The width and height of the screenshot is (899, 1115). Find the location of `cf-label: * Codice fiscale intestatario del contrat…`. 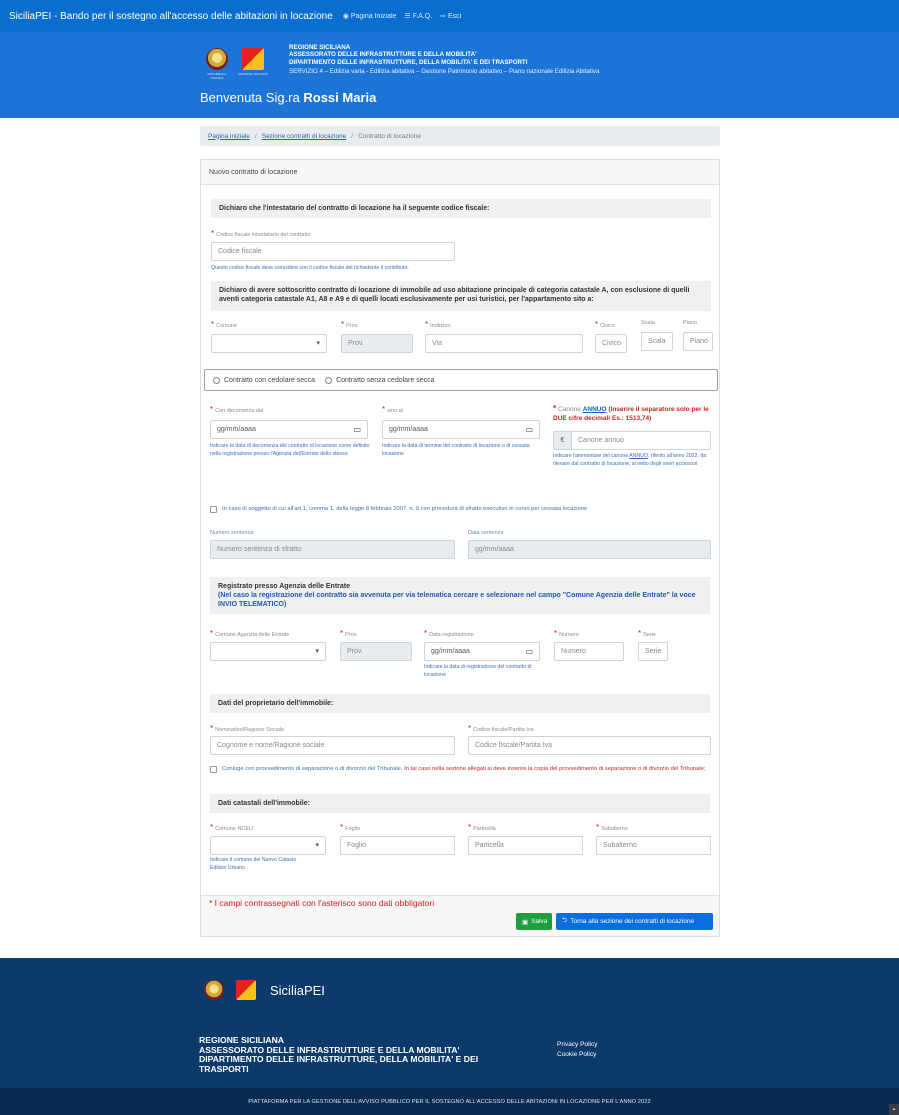

cf-label: * Codice fiscale intestatario del contrat… is located at coordinates (261, 233).